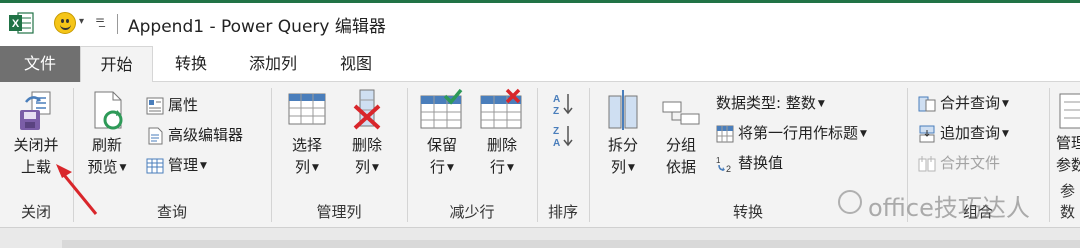  I want to click on remove-rows-label-line2: 行 ▼, so click(502, 167).